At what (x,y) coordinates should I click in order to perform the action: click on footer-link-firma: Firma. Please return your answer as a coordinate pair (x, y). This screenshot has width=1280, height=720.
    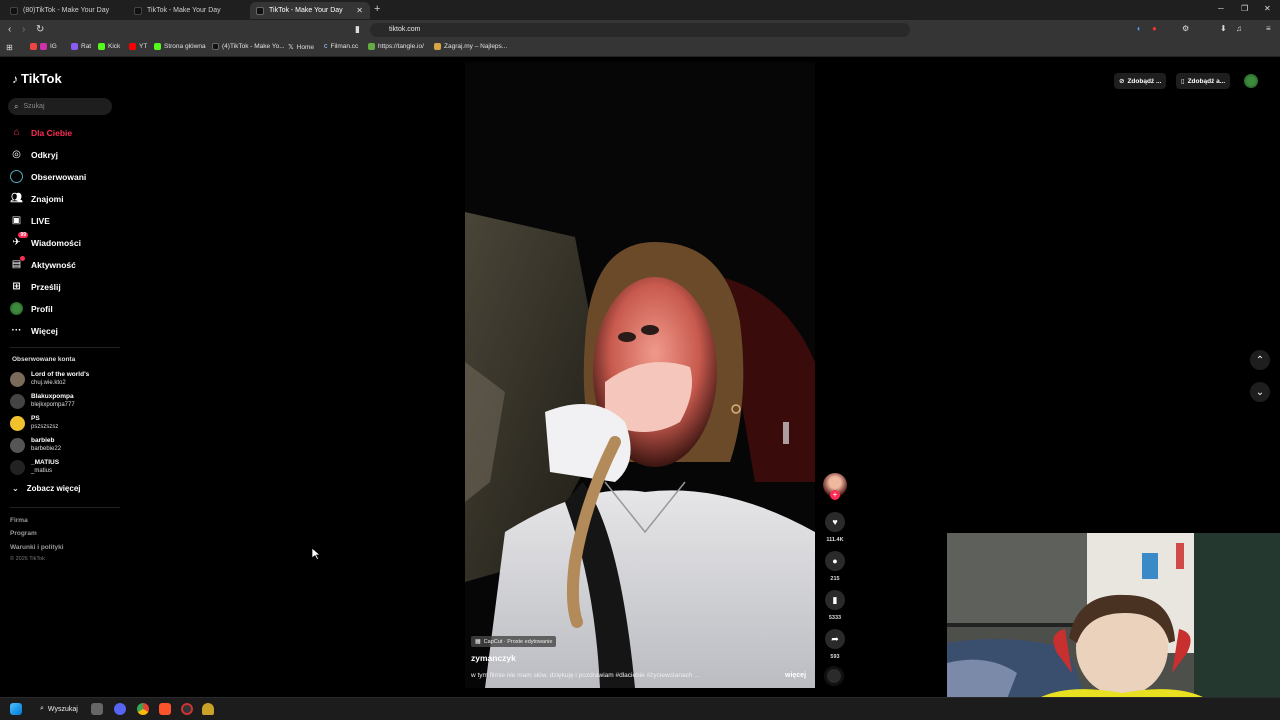
    Looking at the image, I should click on (19, 520).